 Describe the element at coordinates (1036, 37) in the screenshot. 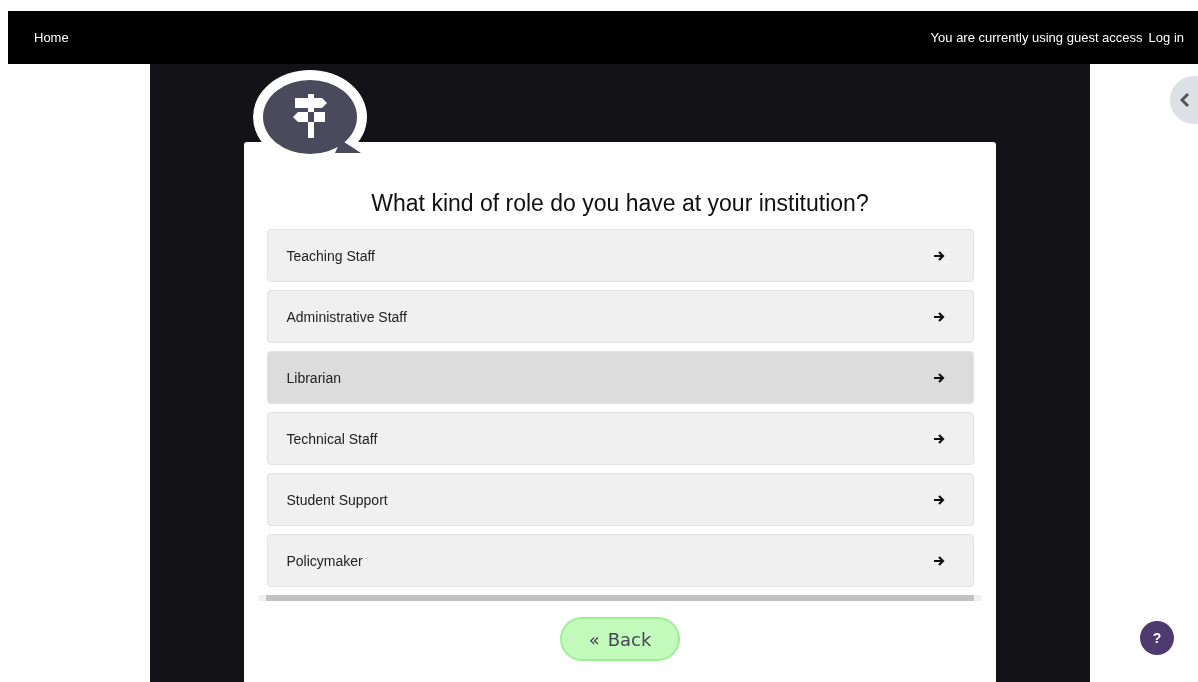

I see `guest-access-notice: You are currently using guest access` at that location.